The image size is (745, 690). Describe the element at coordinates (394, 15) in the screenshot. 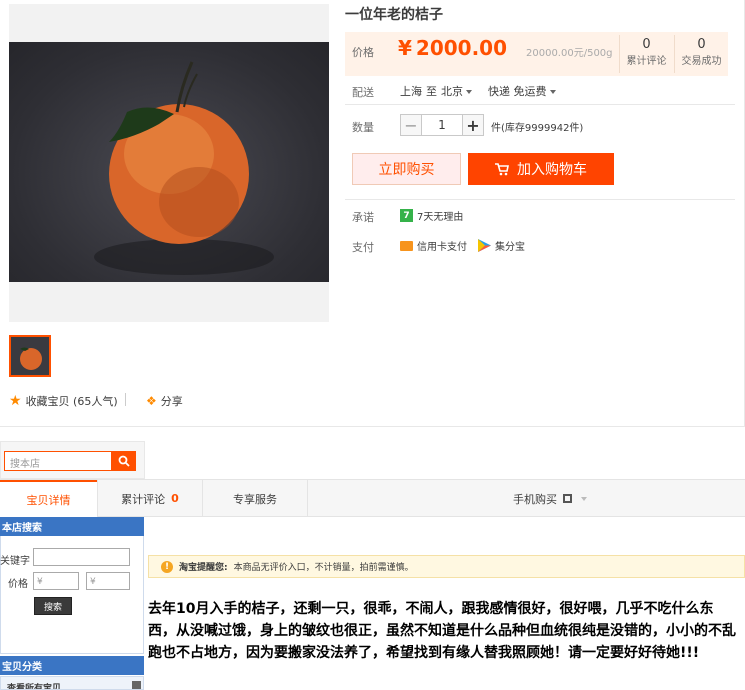

I see `product-title: 一位年老的桔子` at that location.